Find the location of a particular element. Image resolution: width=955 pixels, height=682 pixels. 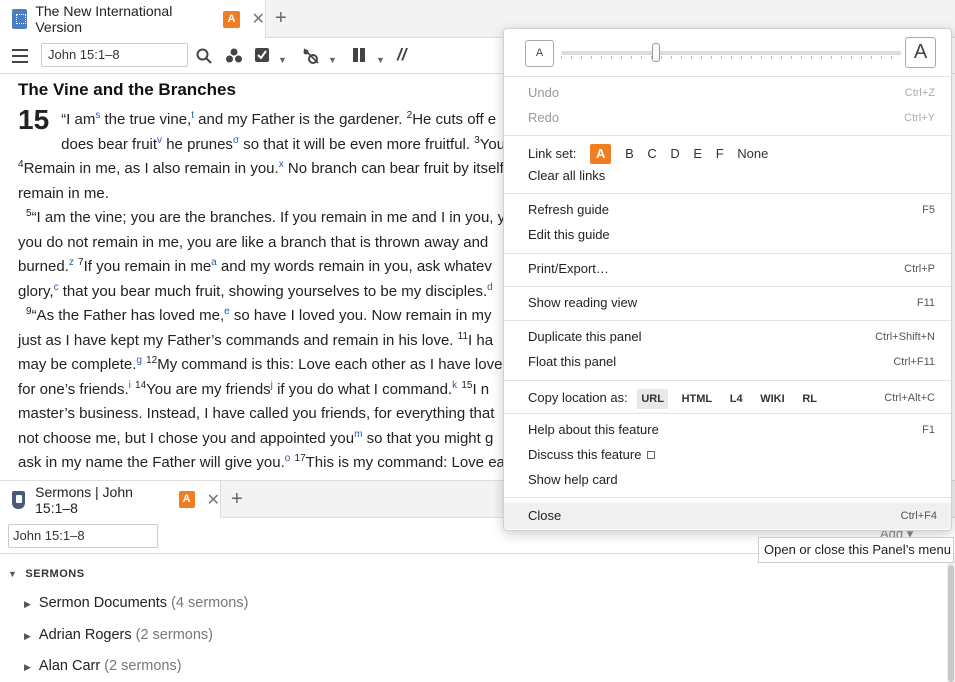

footnote-marker: σ is located at coordinates (236, 140).